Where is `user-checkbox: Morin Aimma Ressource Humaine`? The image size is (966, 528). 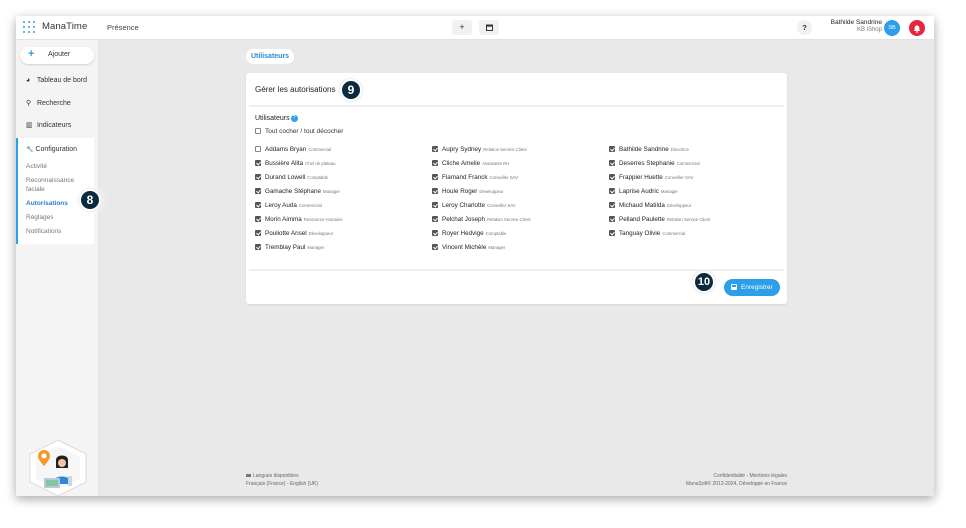 user-checkbox: Morin Aimma Ressource Humaine is located at coordinates (299, 219).